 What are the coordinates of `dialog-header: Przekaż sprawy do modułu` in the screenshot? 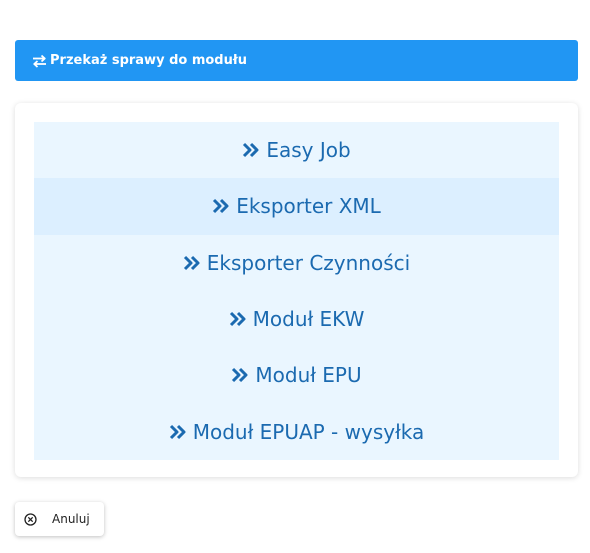 It's located at (296, 60).